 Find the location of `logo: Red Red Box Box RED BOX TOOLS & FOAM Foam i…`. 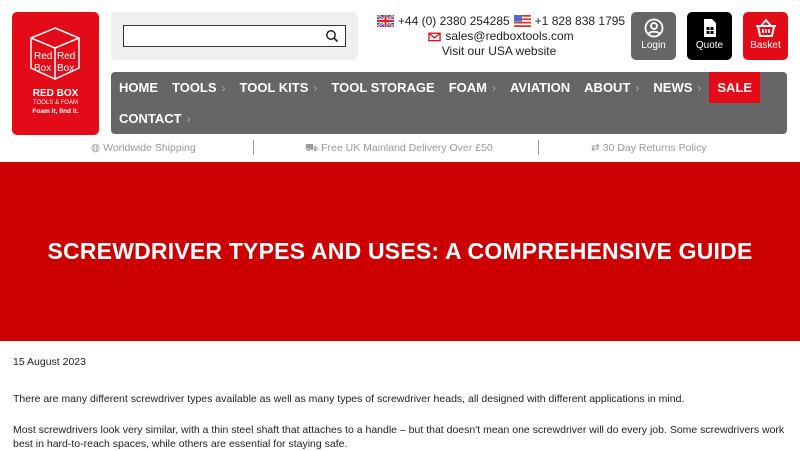

logo: Red Red Box Box RED BOX TOOLS & FOAM Foam i… is located at coordinates (55, 73).